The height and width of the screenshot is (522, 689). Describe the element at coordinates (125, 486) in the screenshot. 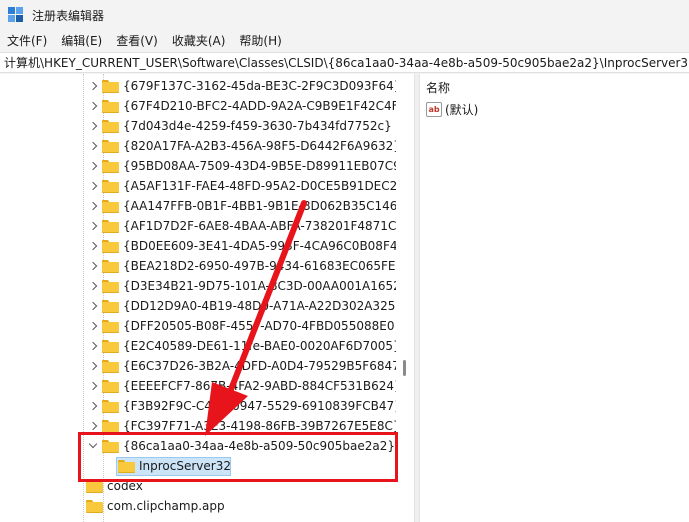

I see `tree-item-label: codex` at that location.